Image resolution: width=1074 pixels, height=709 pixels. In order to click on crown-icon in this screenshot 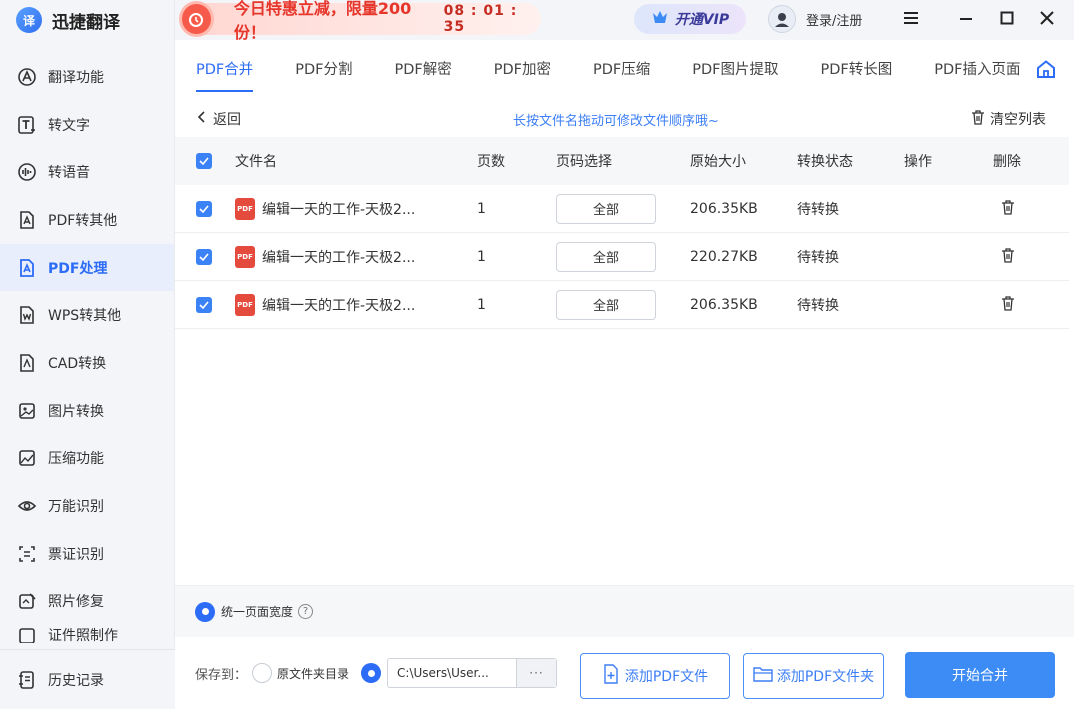, I will do `click(660, 19)`.